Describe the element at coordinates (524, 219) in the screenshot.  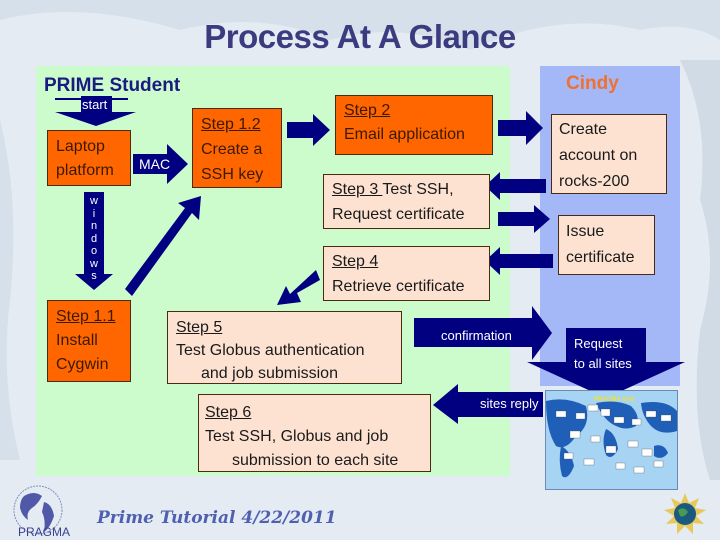
I see `step3-to-issue-cert-arrow` at that location.